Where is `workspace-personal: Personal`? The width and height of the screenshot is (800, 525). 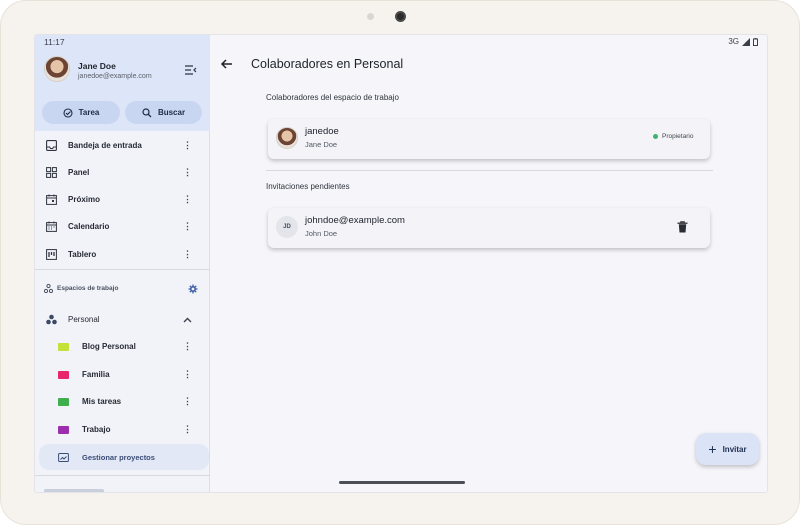
workspace-personal: Personal is located at coordinates (122, 319).